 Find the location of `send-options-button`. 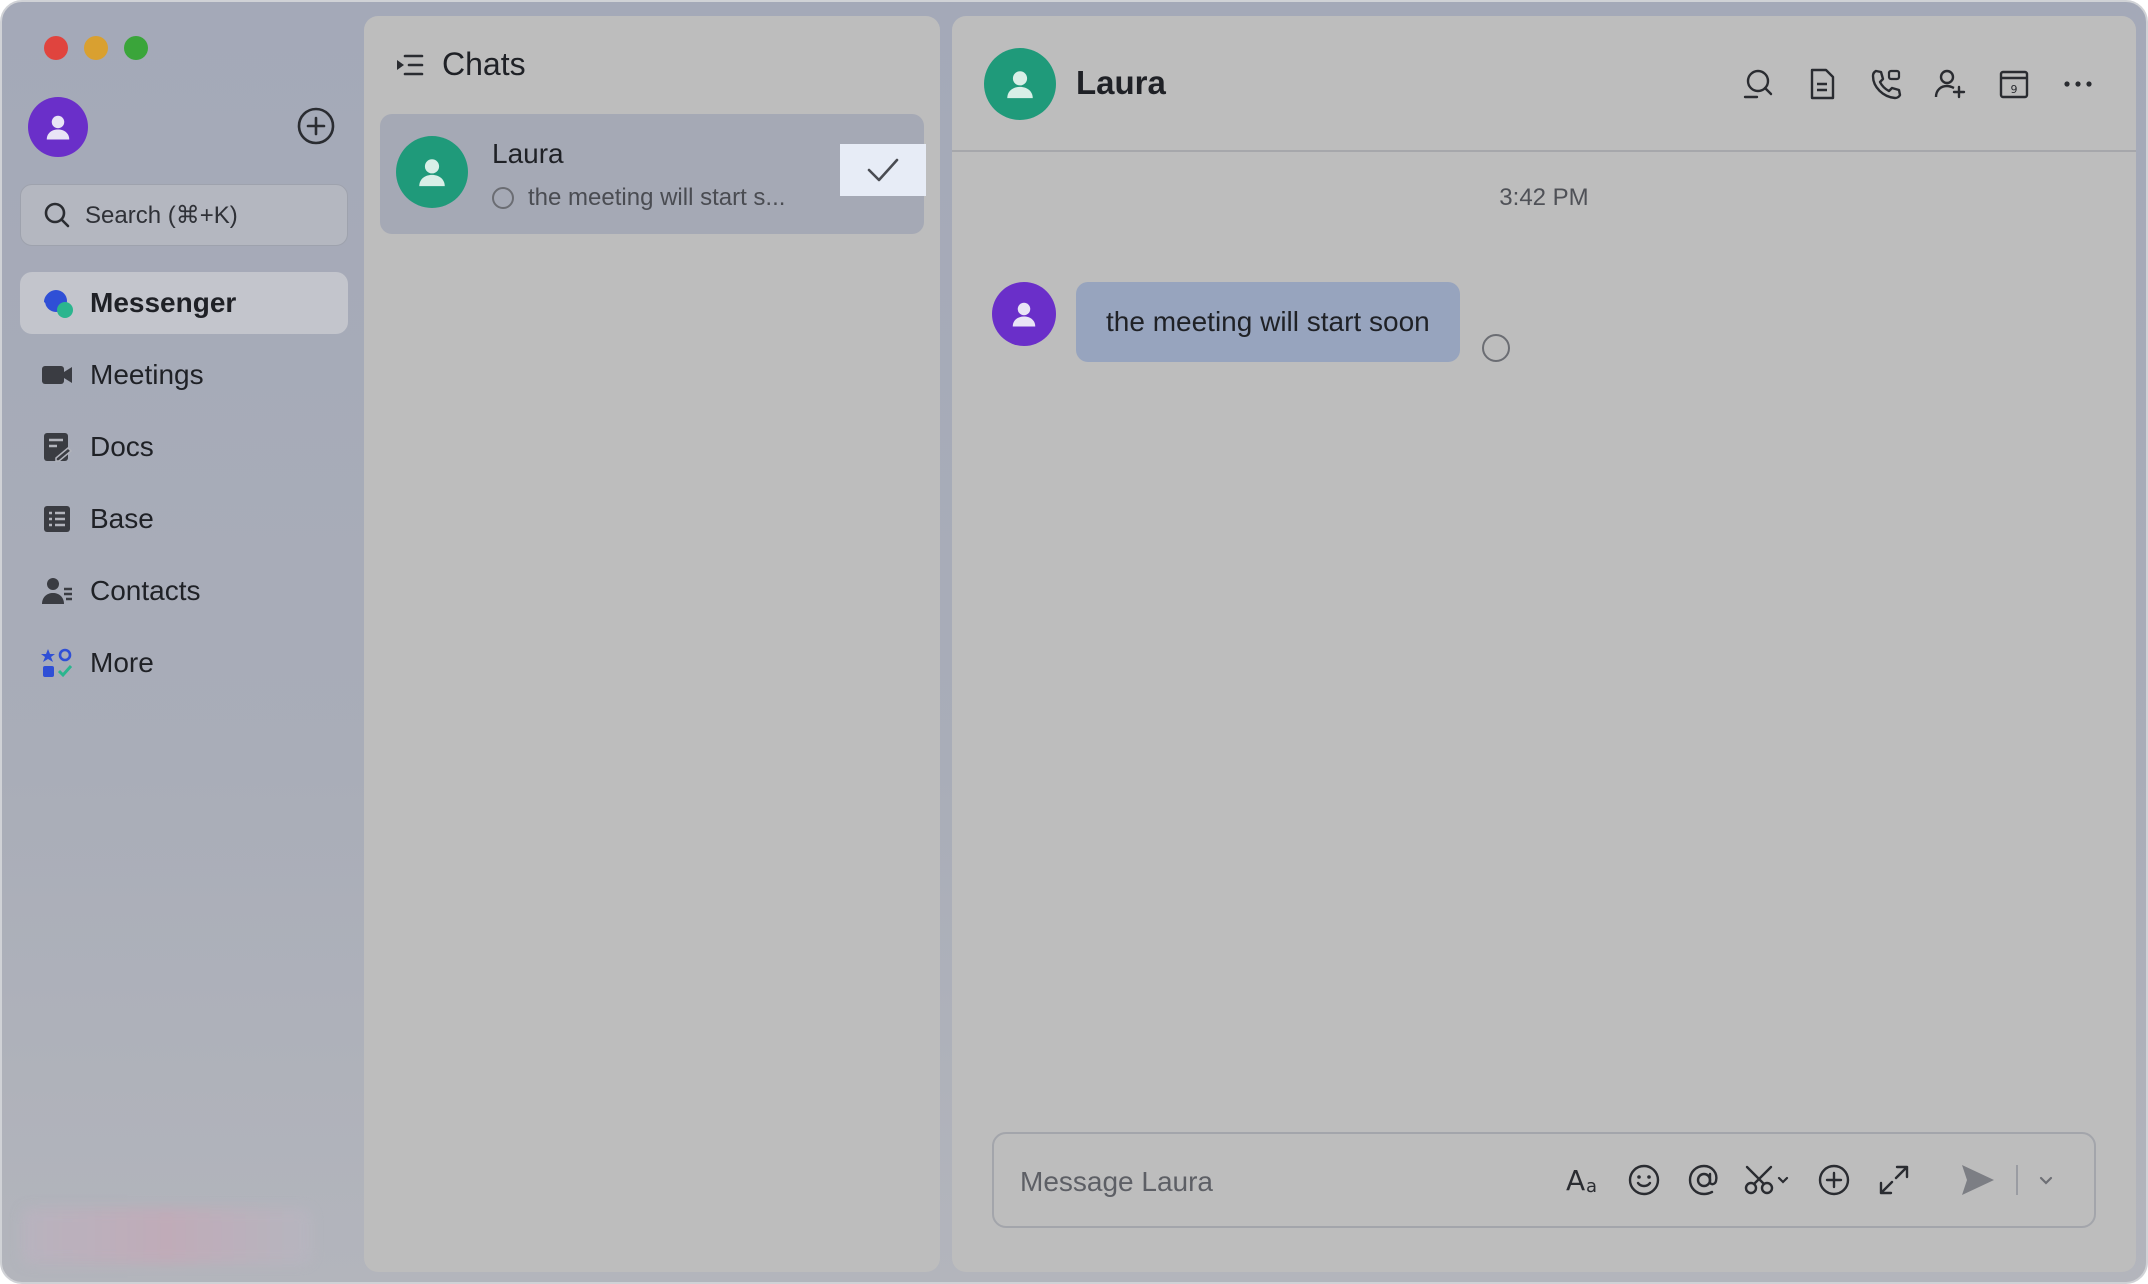

send-options-button is located at coordinates (2046, 1180).